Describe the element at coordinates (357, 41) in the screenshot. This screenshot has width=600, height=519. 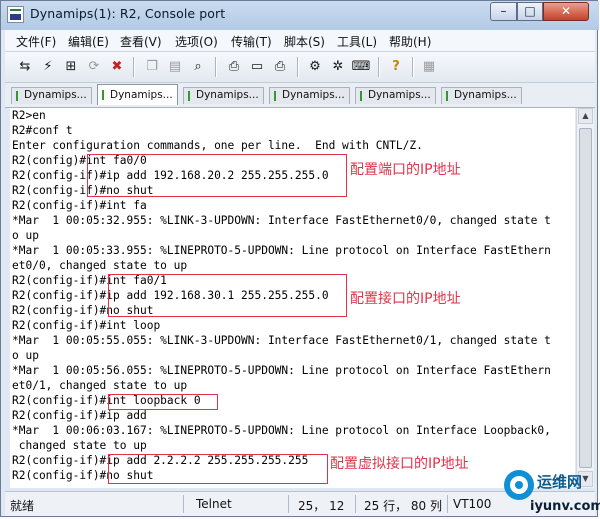
I see `menu-tools: 工具(L)` at that location.